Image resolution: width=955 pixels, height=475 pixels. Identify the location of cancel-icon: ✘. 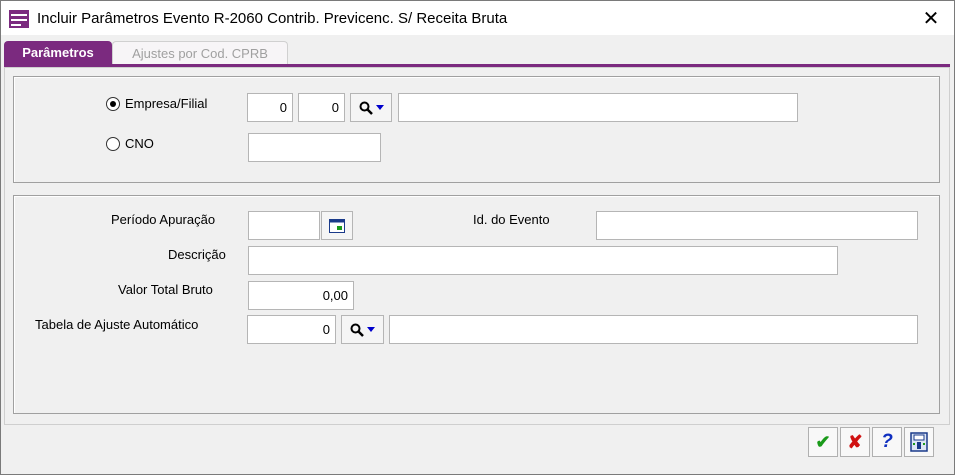
(855, 441).